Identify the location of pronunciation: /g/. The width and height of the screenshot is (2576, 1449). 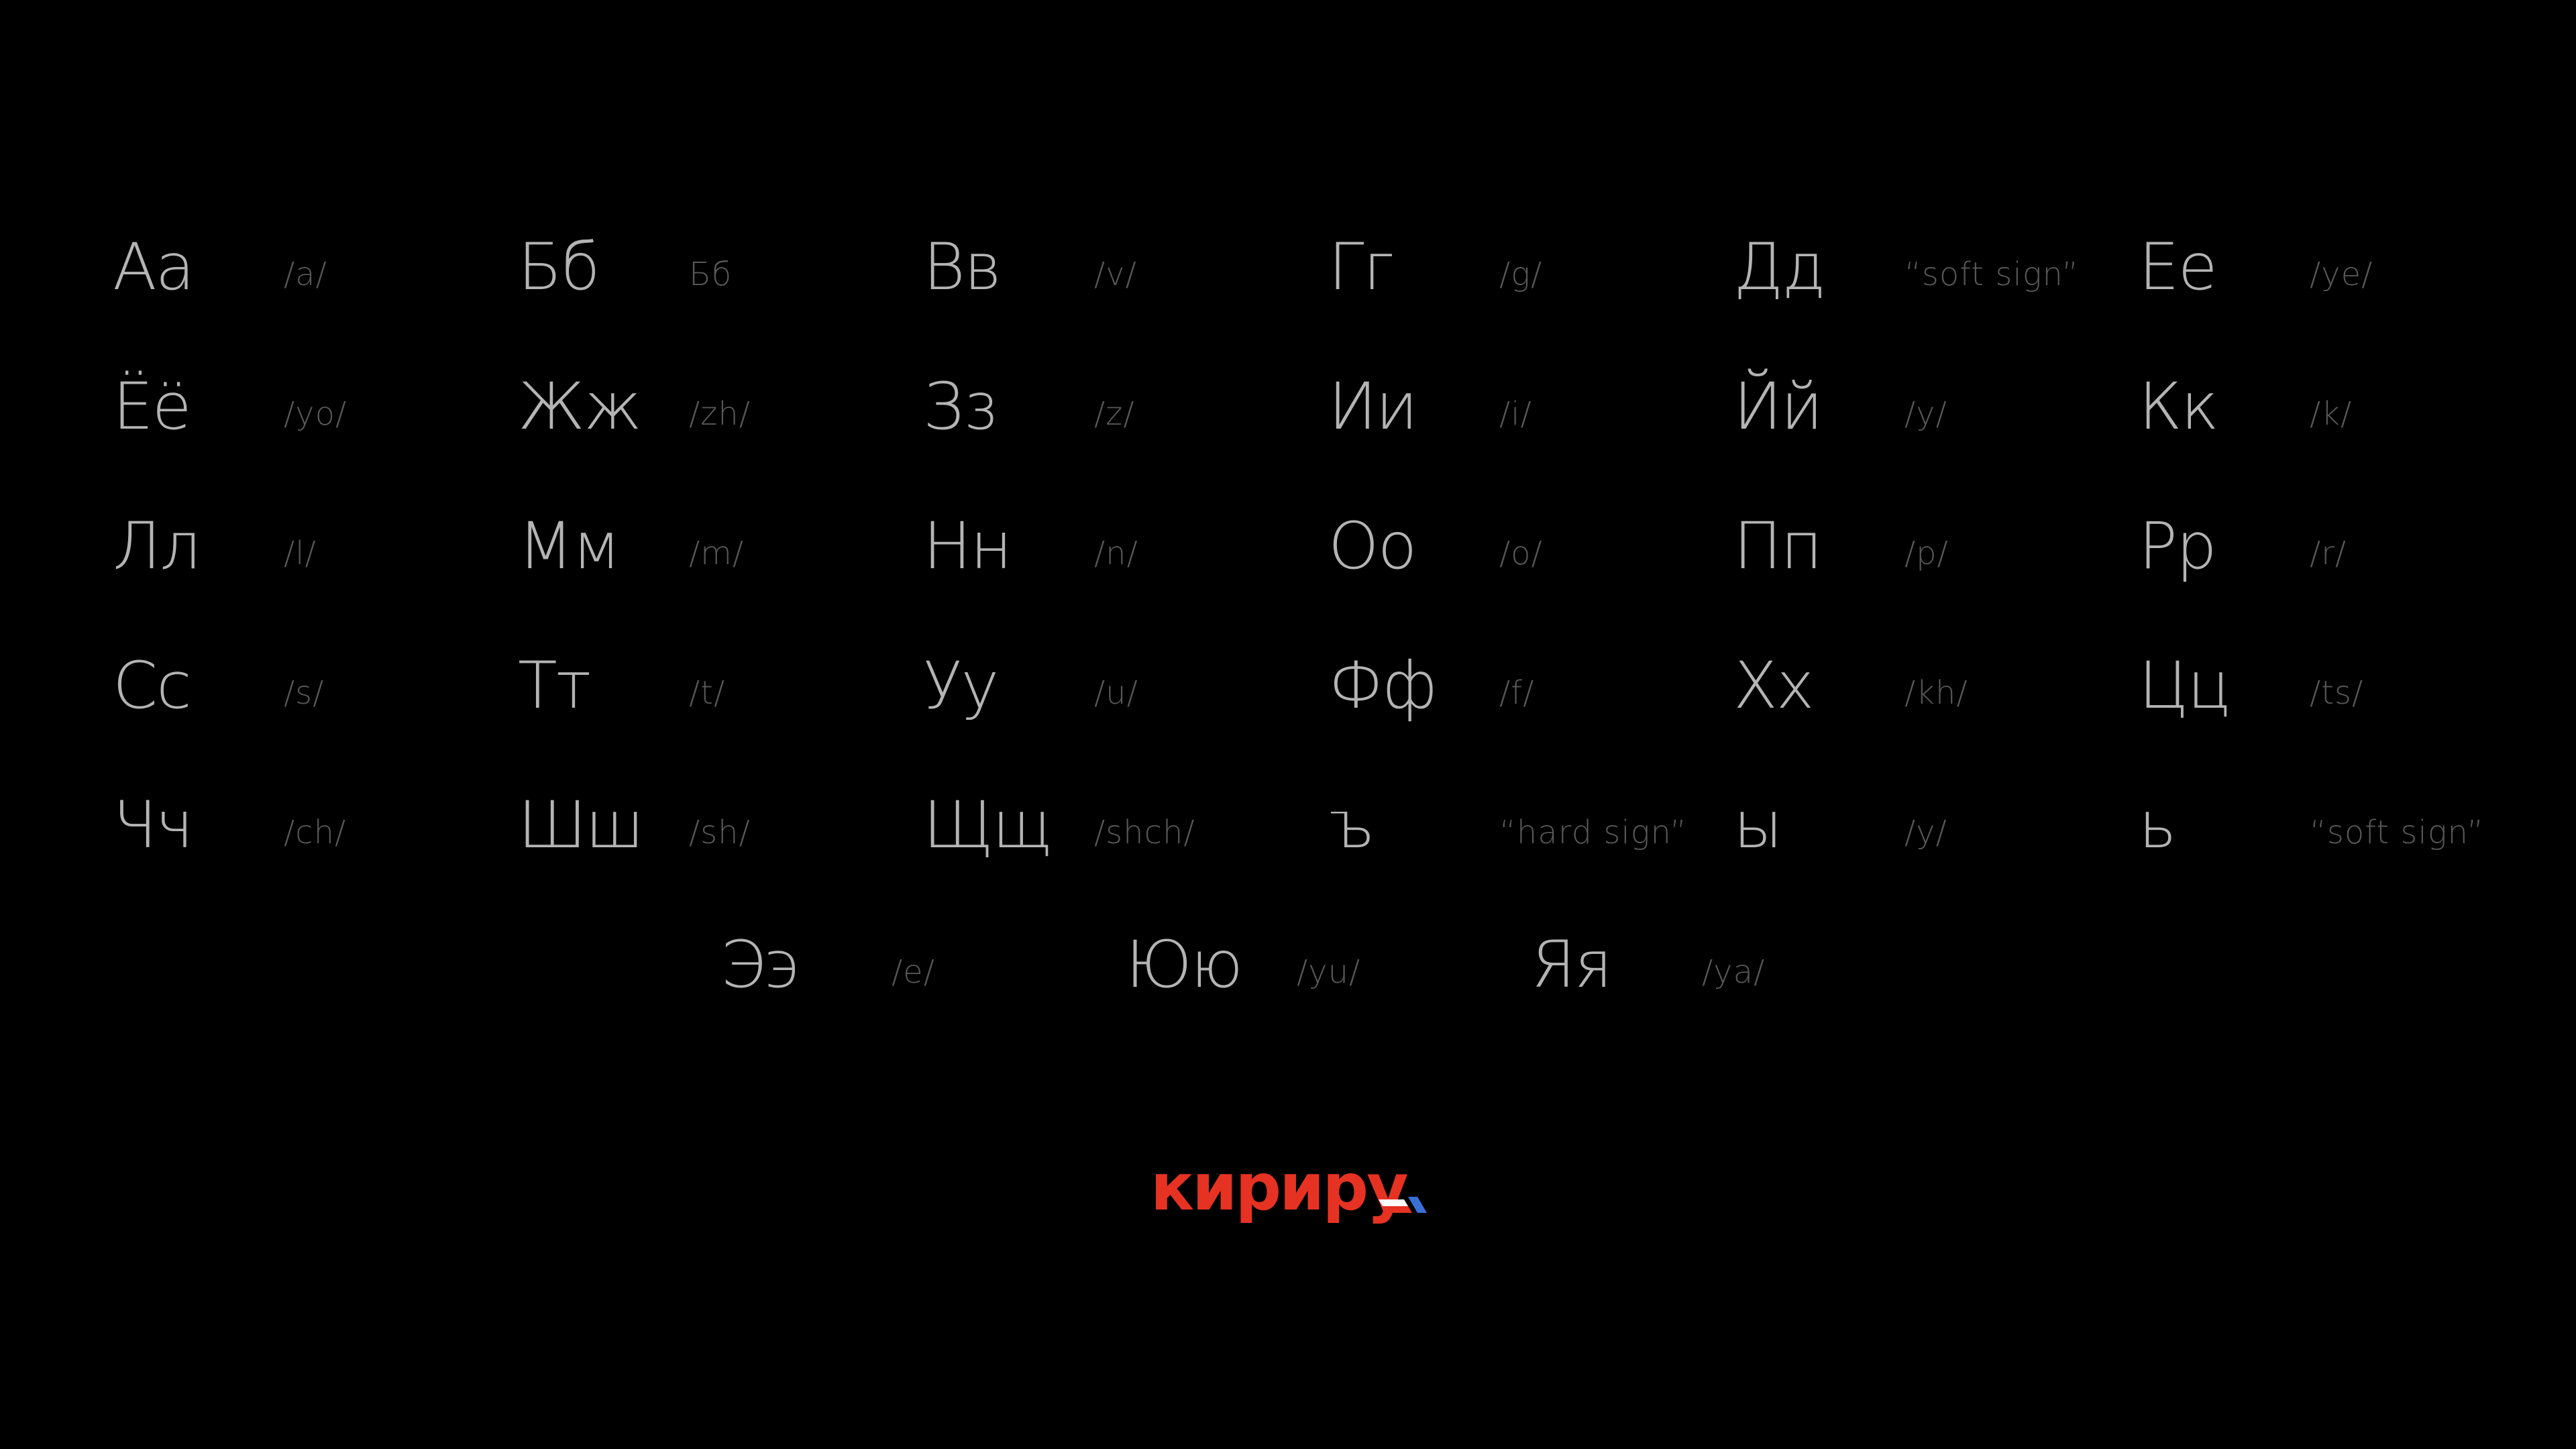
(1521, 274).